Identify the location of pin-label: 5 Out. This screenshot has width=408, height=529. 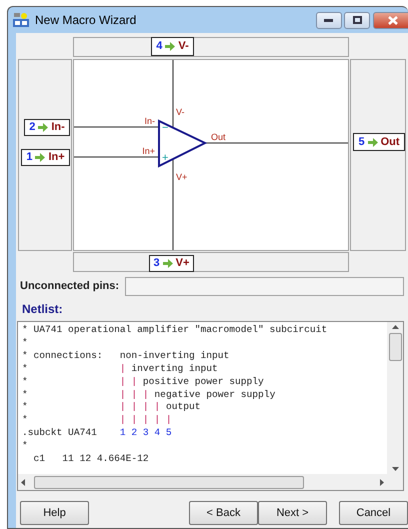
(379, 142).